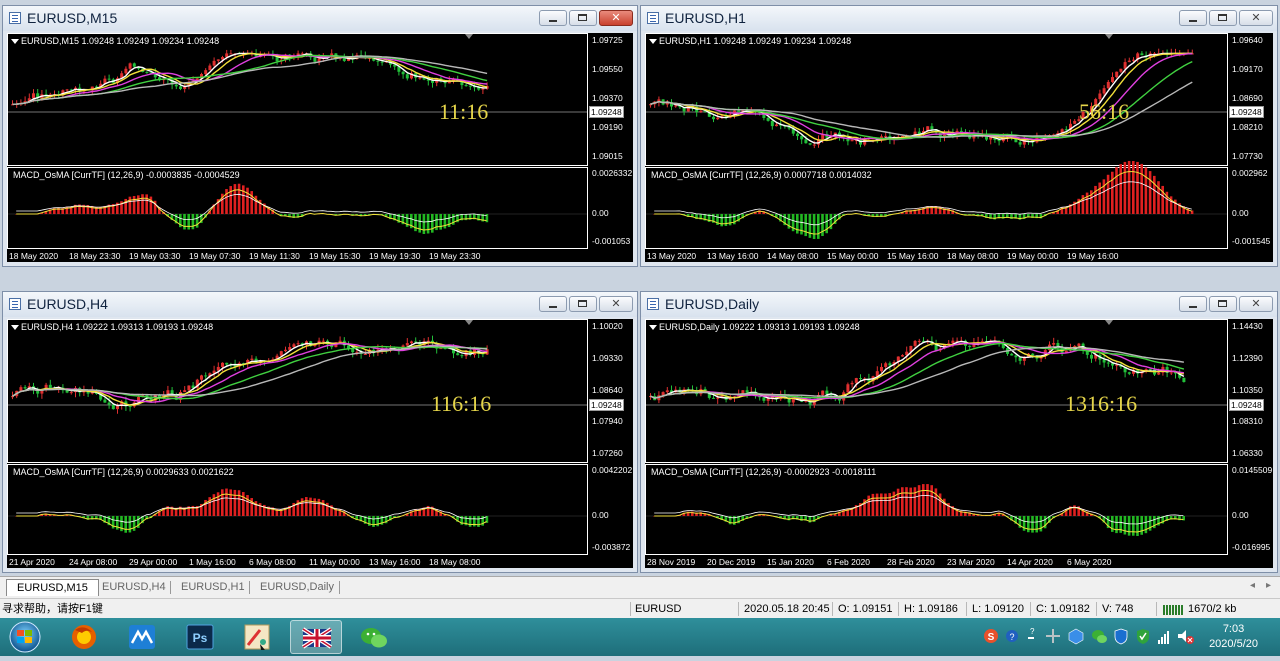 The width and height of the screenshot is (1280, 661). What do you see at coordinates (849, 562) in the screenshot?
I see `time-axis-tick: 6 Feb 2020` at bounding box center [849, 562].